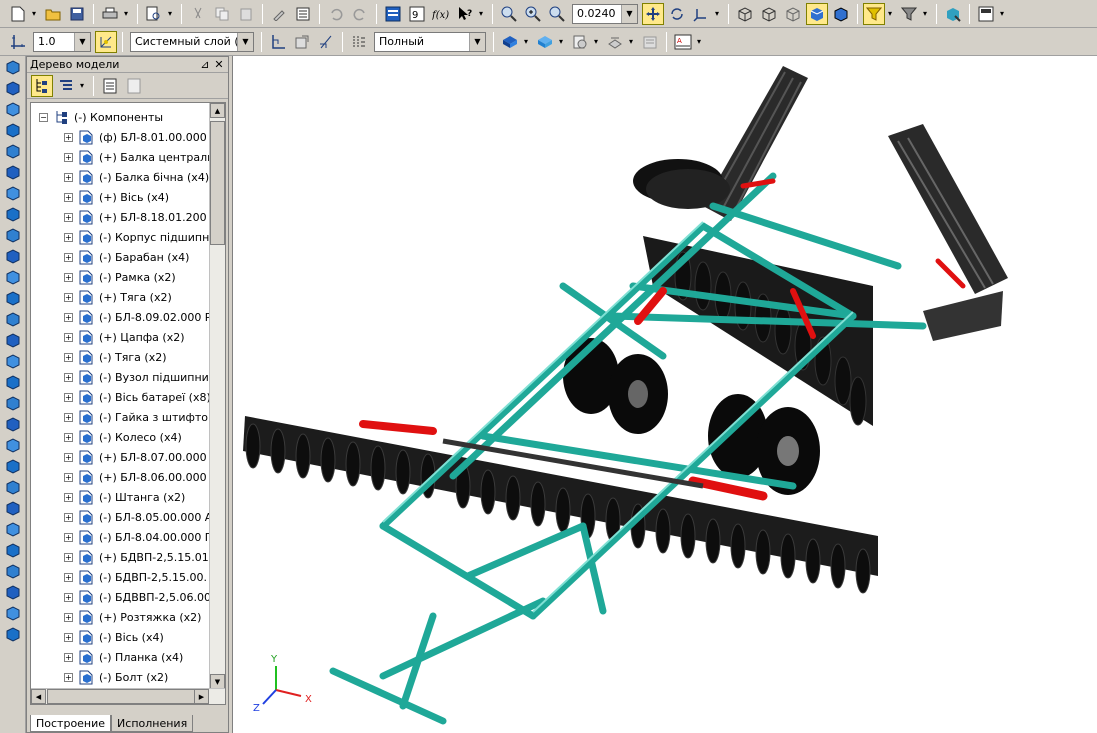 This screenshot has height=733, width=1097. Describe the element at coordinates (526, 42) in the screenshot. I see `color-dropdown-icon: ▾` at that location.